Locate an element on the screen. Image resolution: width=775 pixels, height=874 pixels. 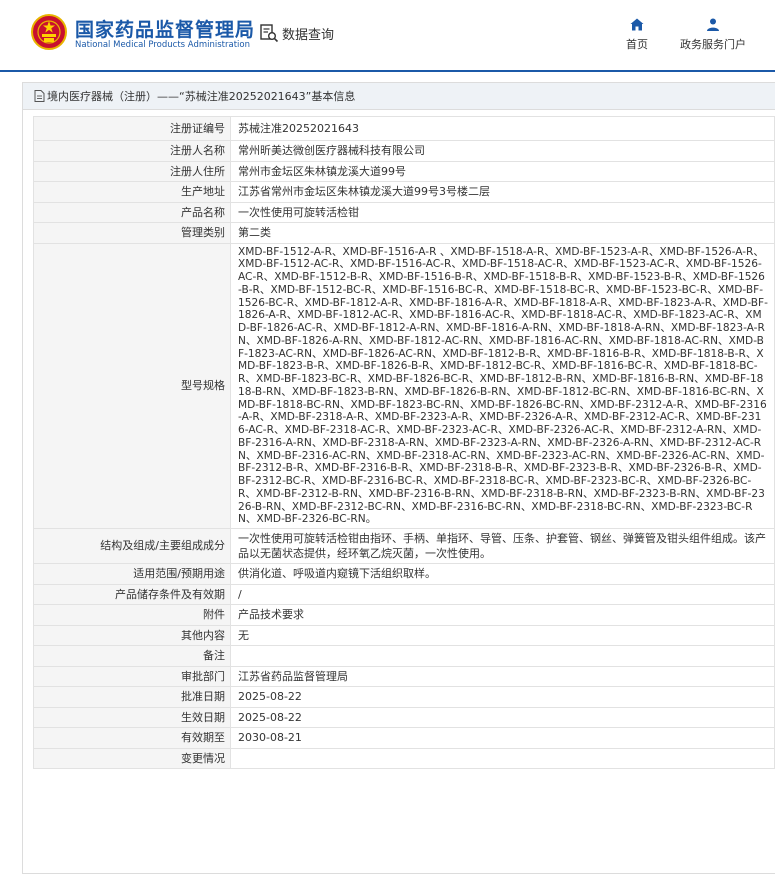
field-value: 一次性使用可旋转活检钳 is located at coordinates (502, 212).